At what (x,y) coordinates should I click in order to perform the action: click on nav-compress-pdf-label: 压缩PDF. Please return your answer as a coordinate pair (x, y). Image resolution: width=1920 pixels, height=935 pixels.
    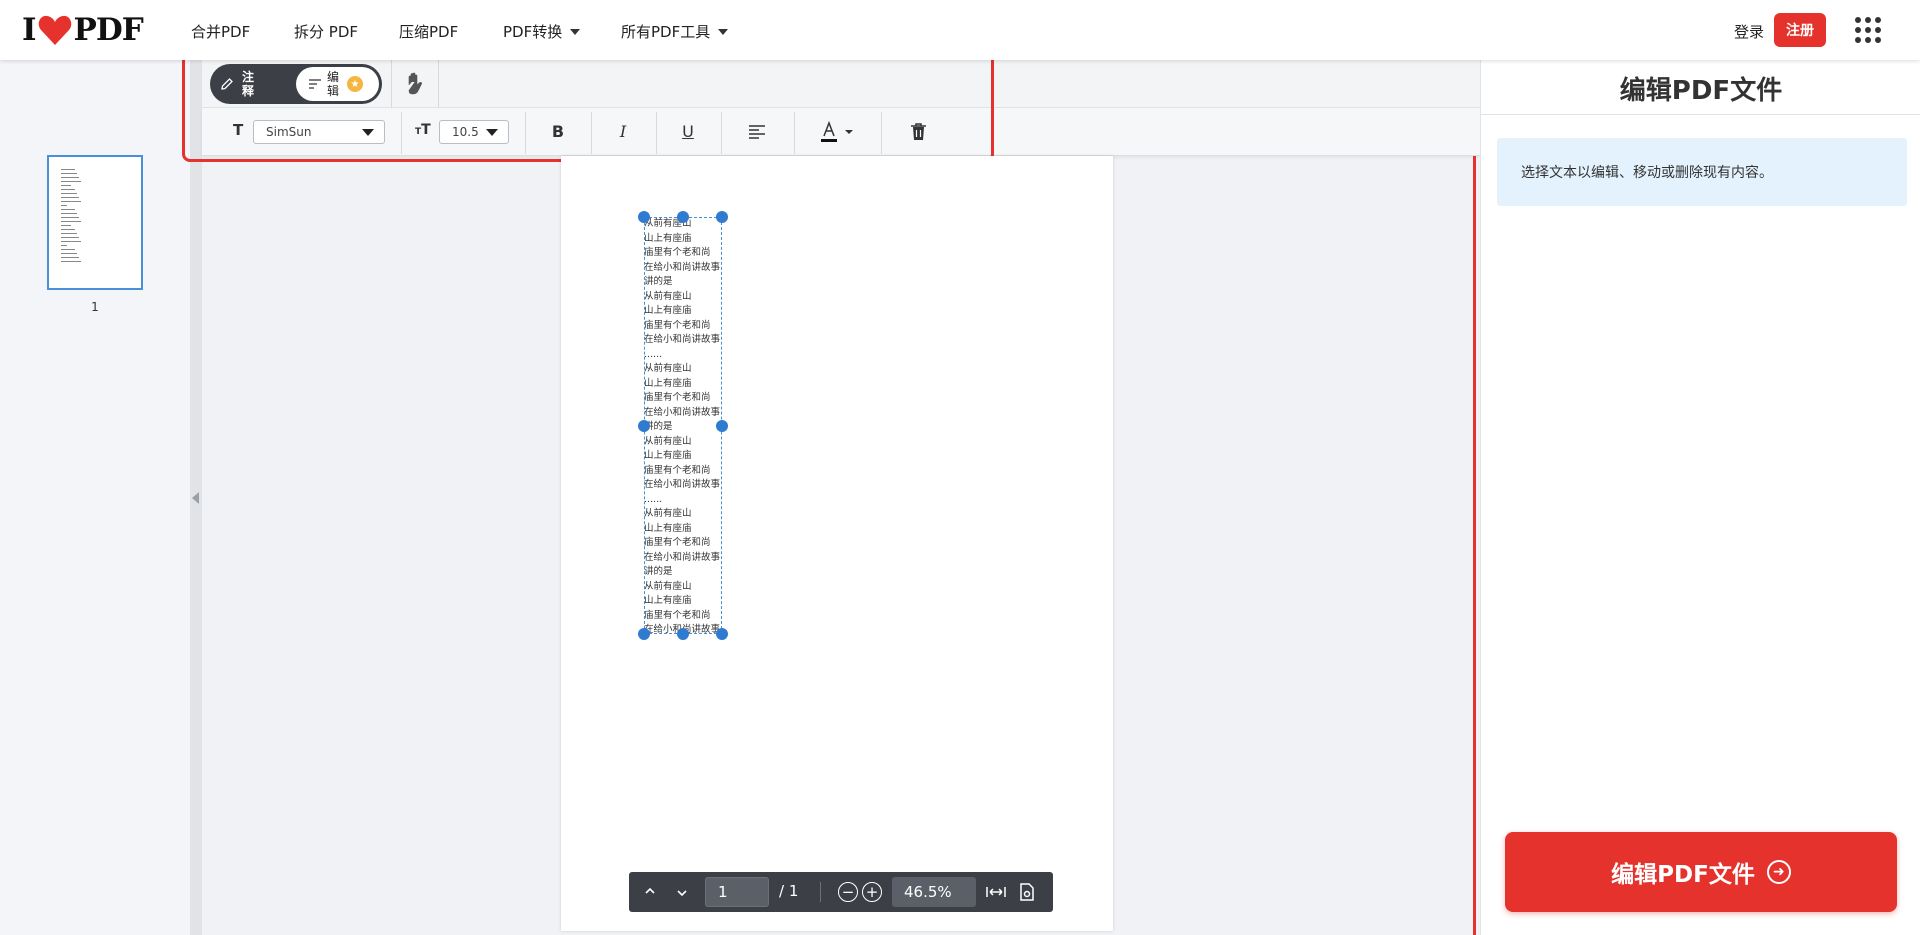
    Looking at the image, I should click on (429, 32).